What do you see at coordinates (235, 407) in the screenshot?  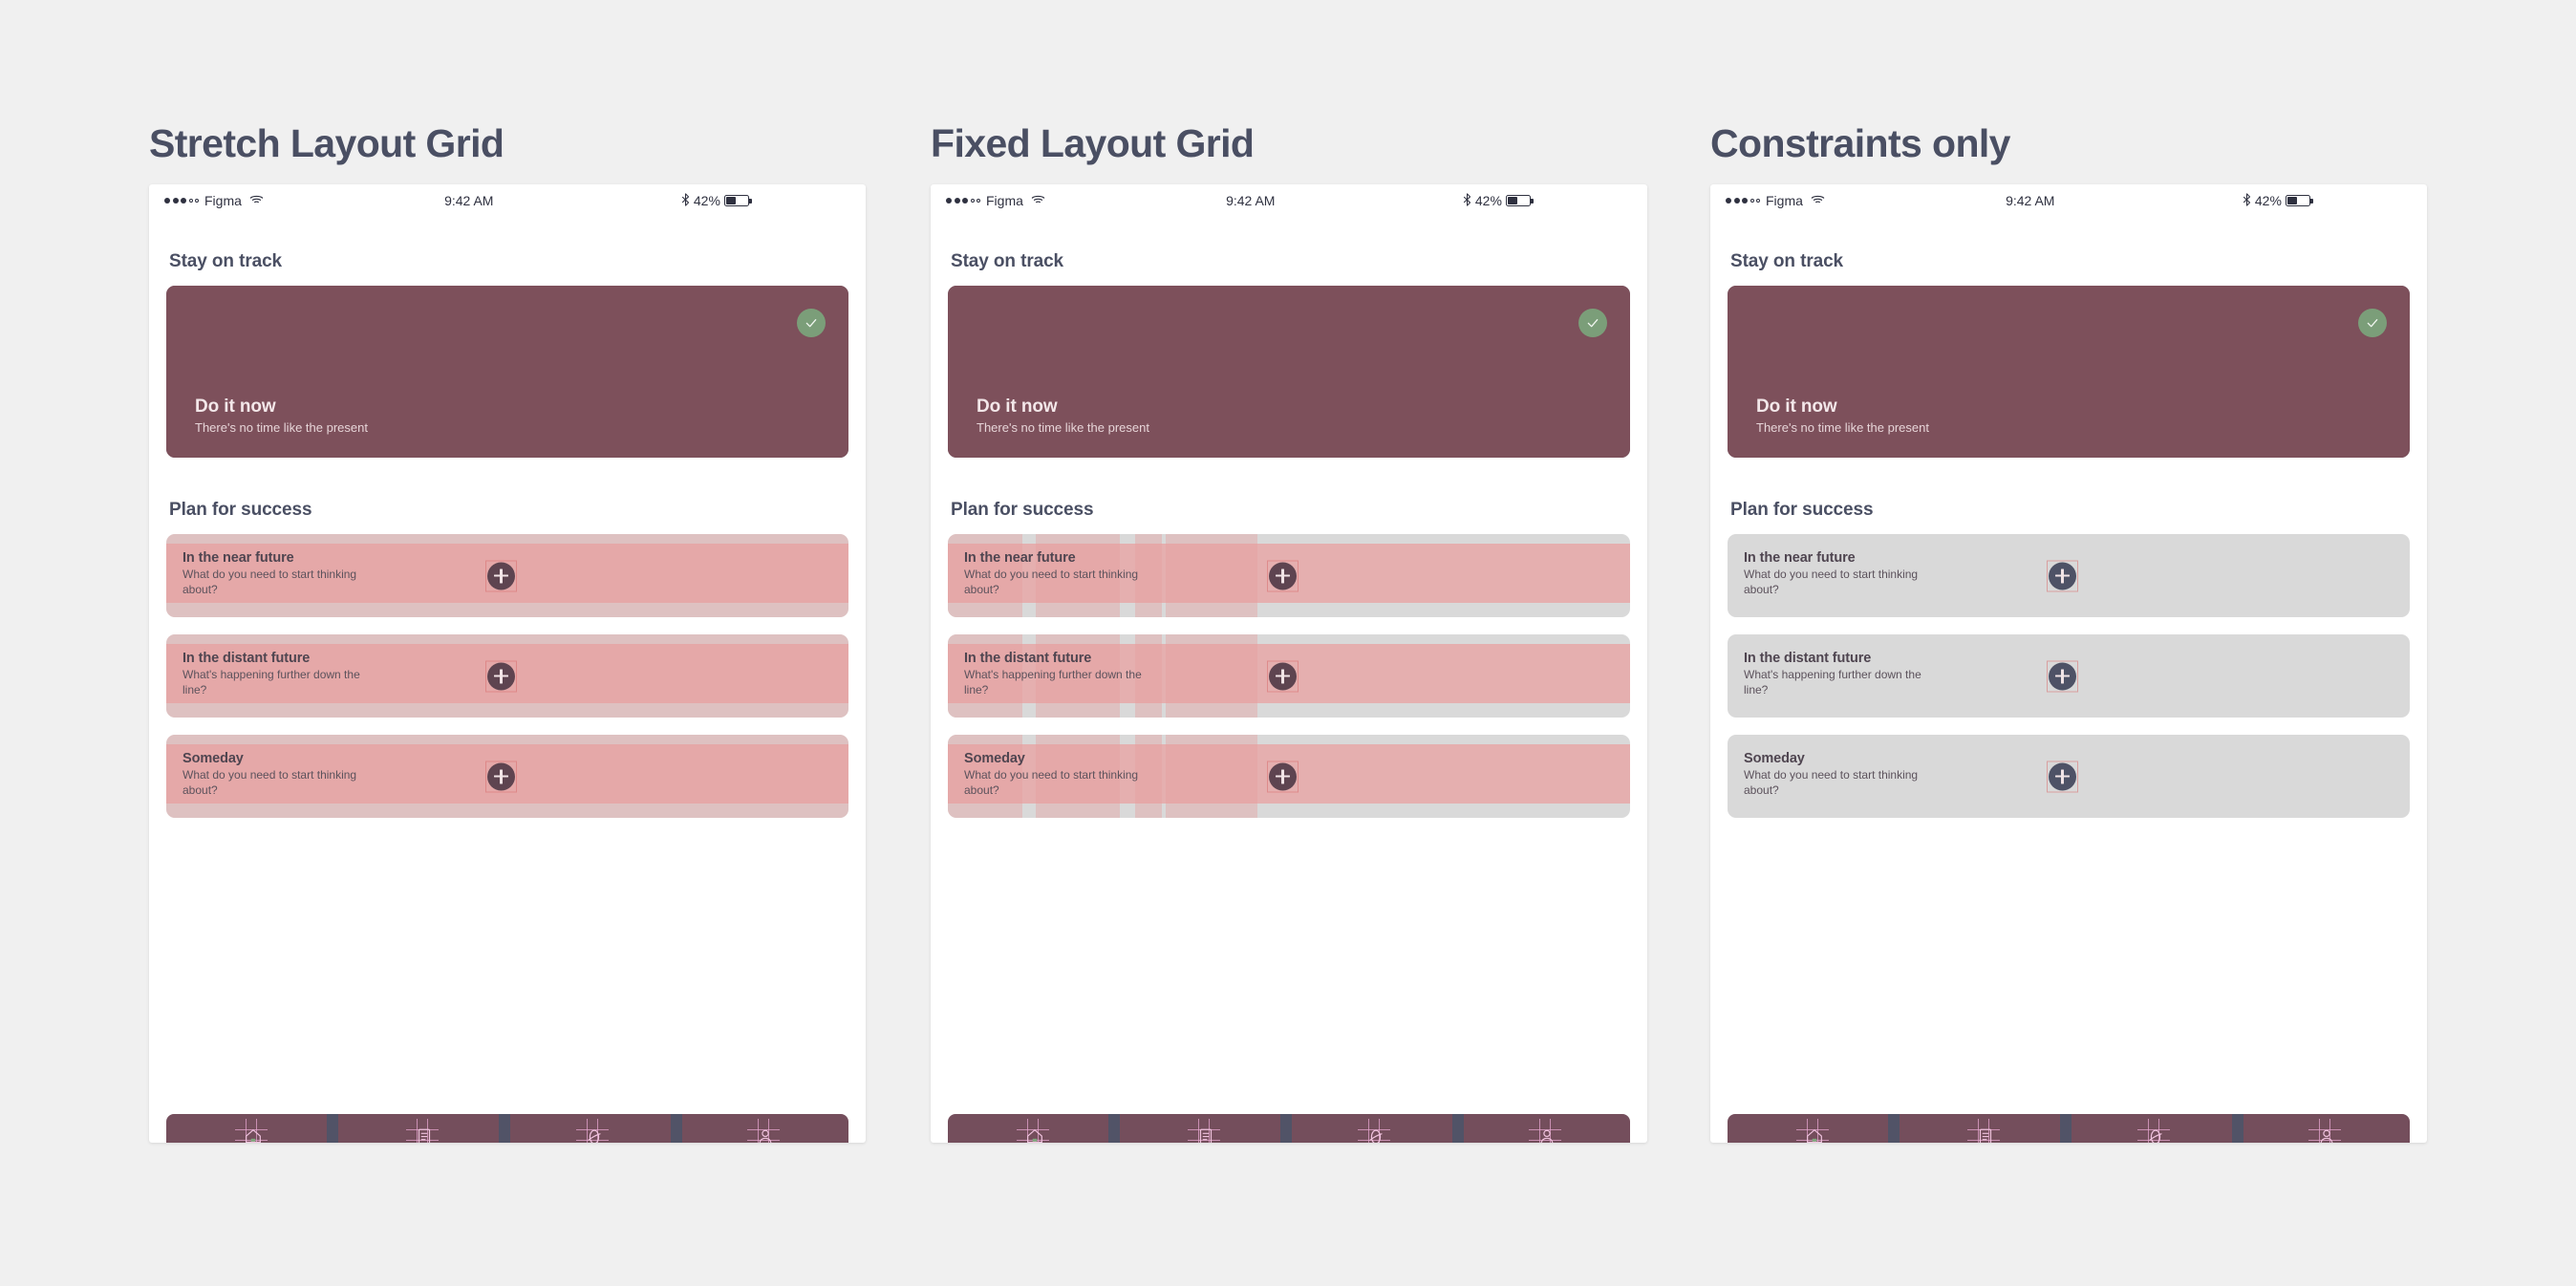 I see `hero-title: Do it now` at bounding box center [235, 407].